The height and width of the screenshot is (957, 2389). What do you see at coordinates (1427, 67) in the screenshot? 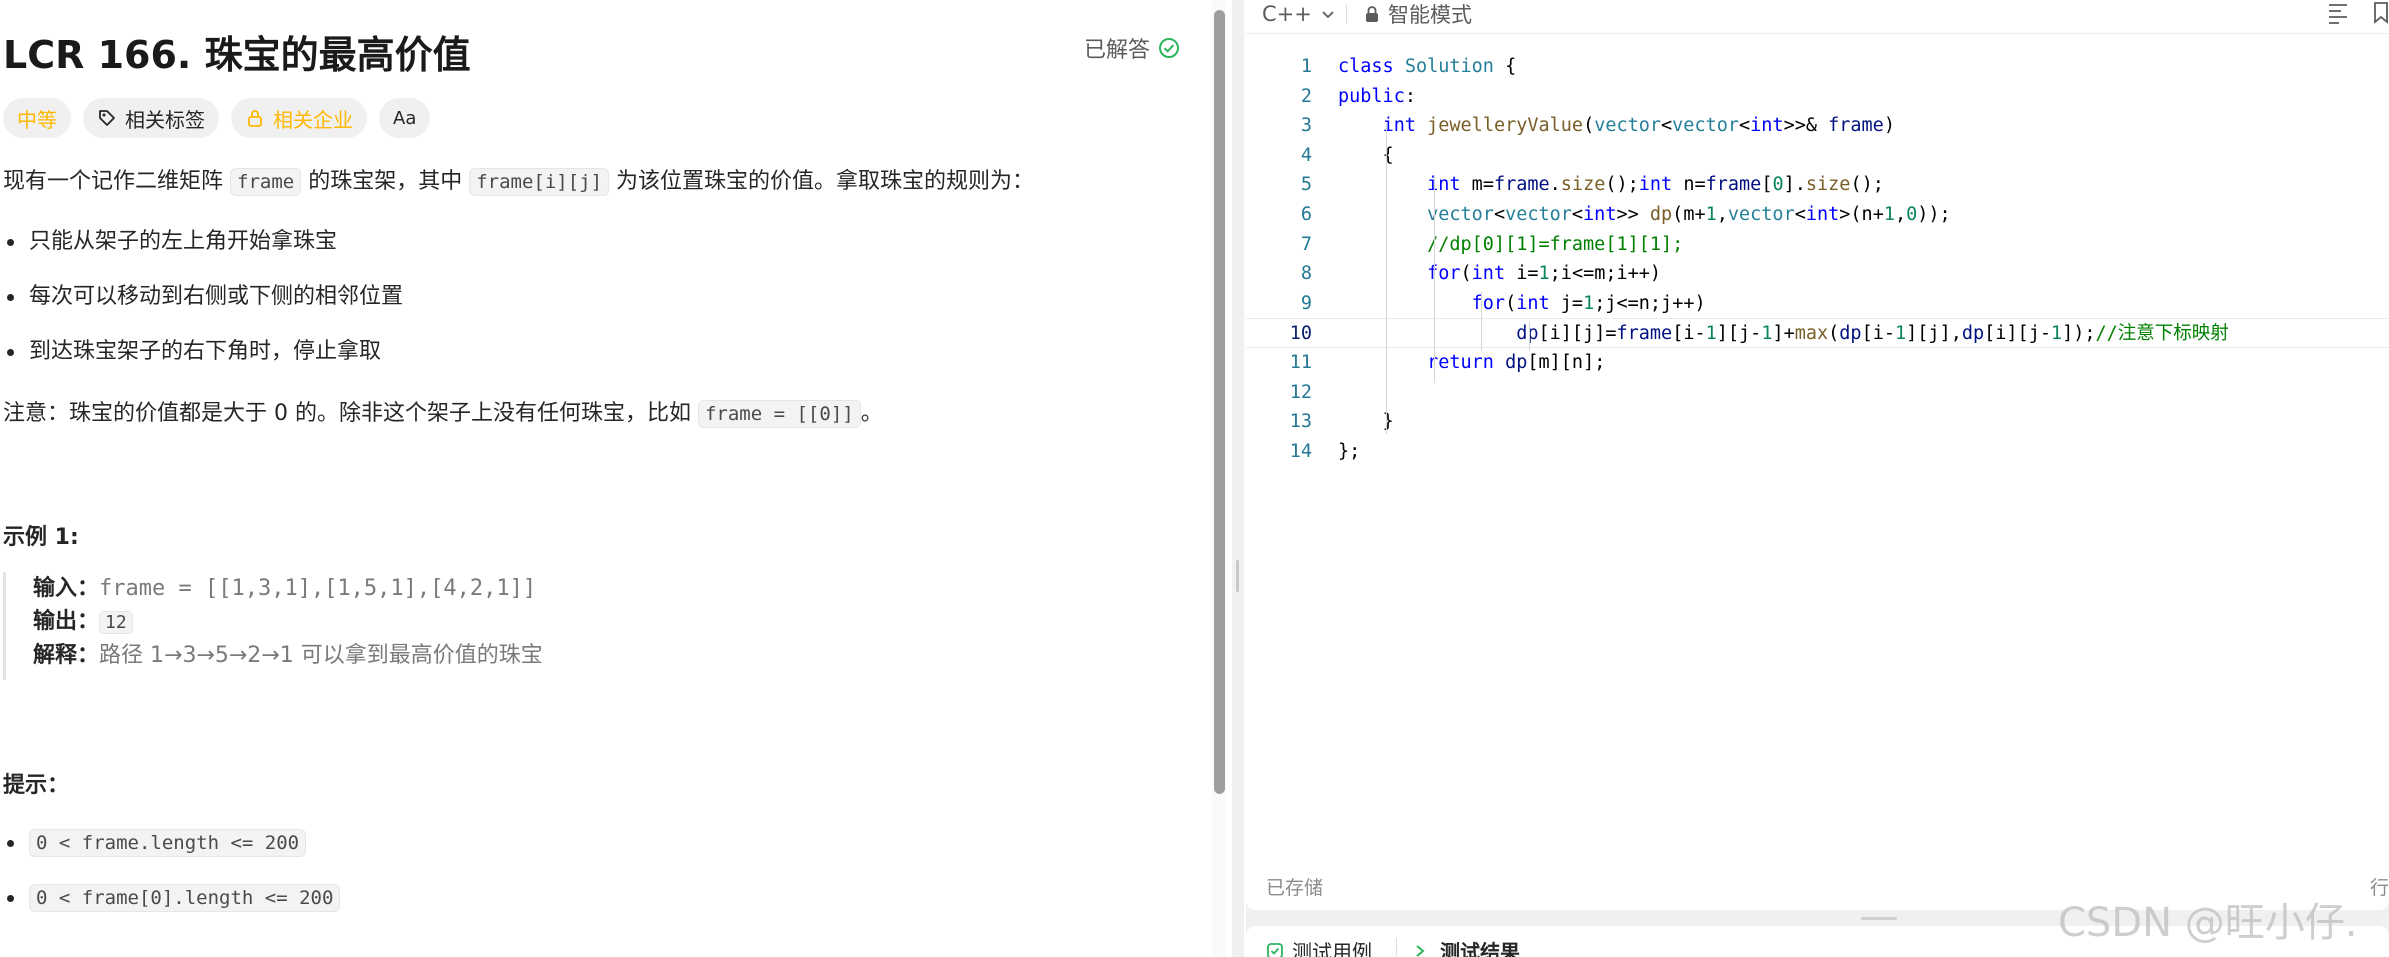
I see `code-text: class Solution {` at bounding box center [1427, 67].